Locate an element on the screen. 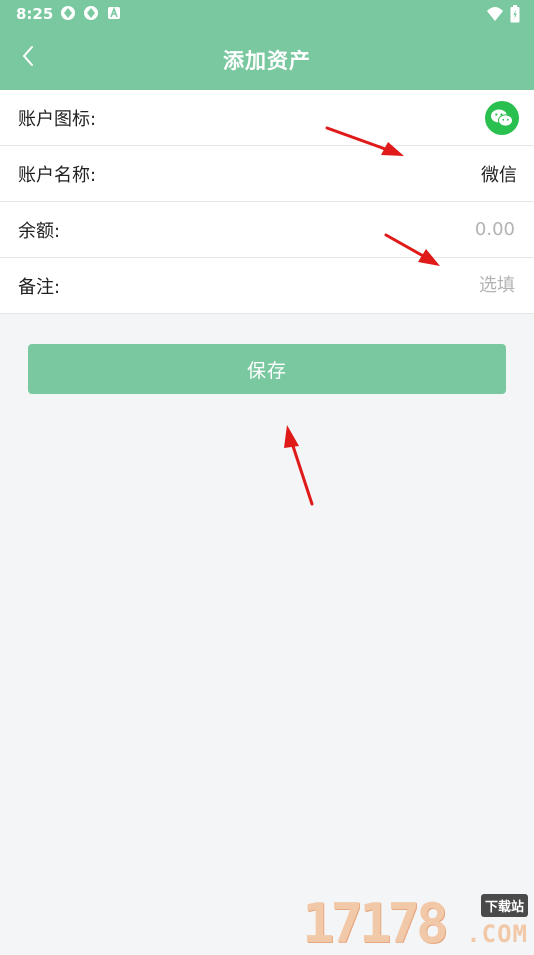  save-button: 保存 is located at coordinates (267, 369).